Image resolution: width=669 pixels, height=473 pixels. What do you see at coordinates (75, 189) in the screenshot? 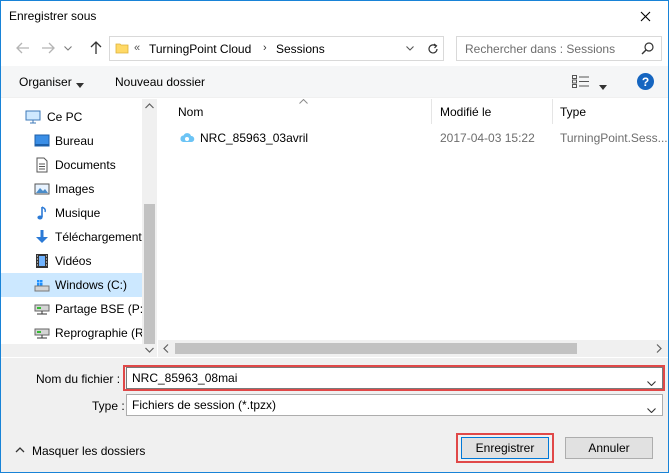
I see `sidebar-item-label: Images` at bounding box center [75, 189].